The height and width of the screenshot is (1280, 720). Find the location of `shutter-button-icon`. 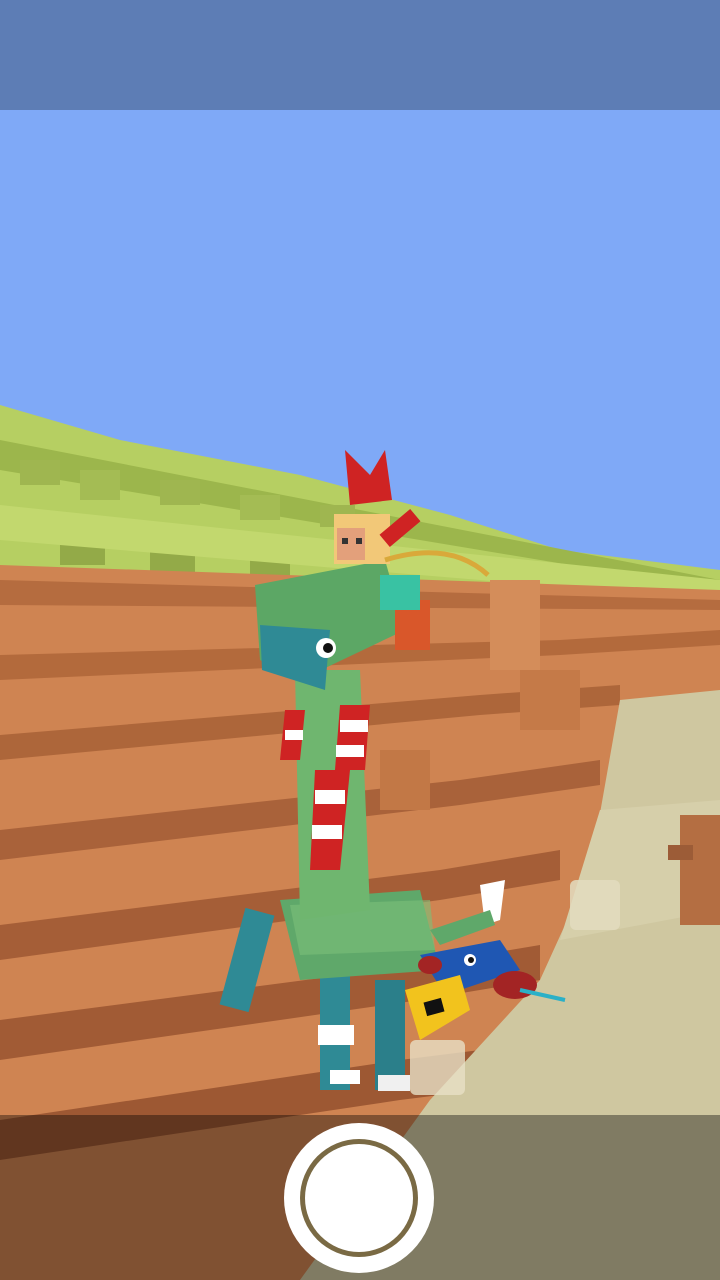

shutter-button-icon is located at coordinates (359, 1198).